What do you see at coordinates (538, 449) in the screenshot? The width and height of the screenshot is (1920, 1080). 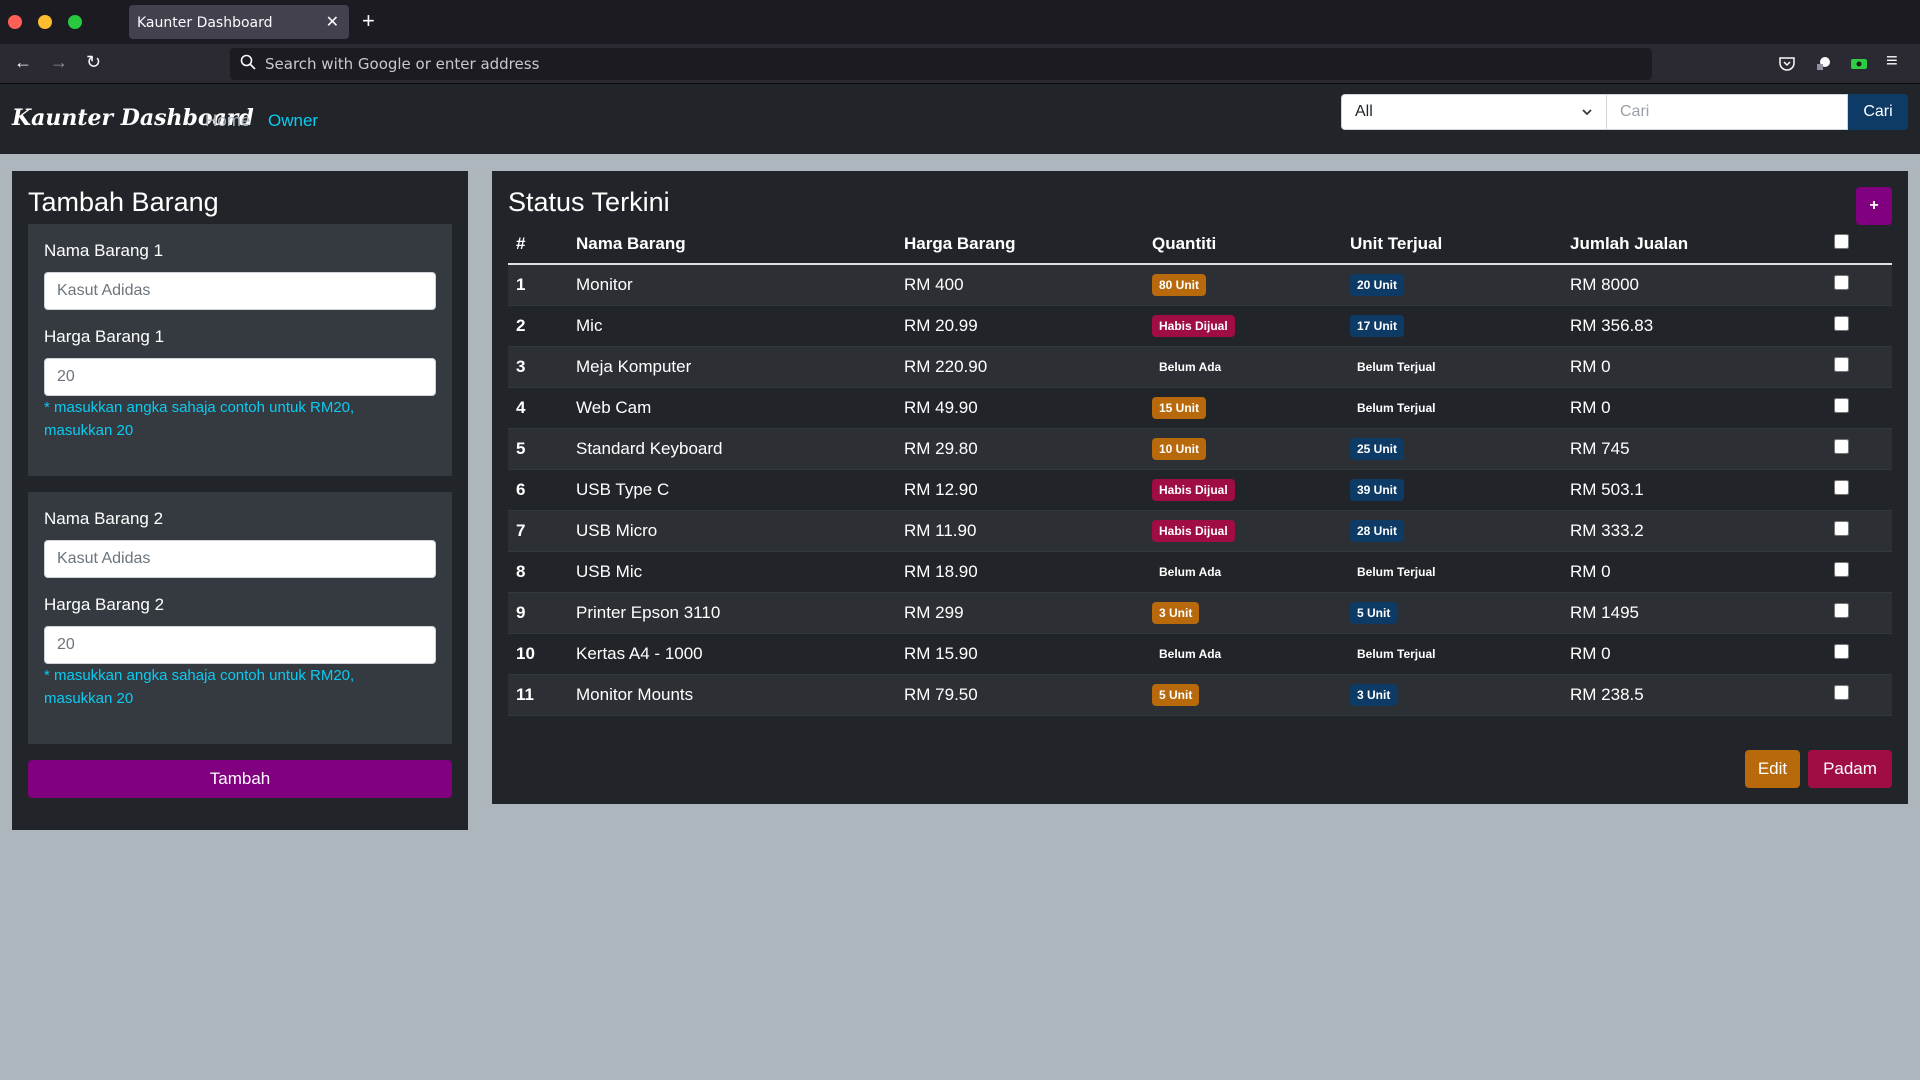 I see `row-number: 5` at bounding box center [538, 449].